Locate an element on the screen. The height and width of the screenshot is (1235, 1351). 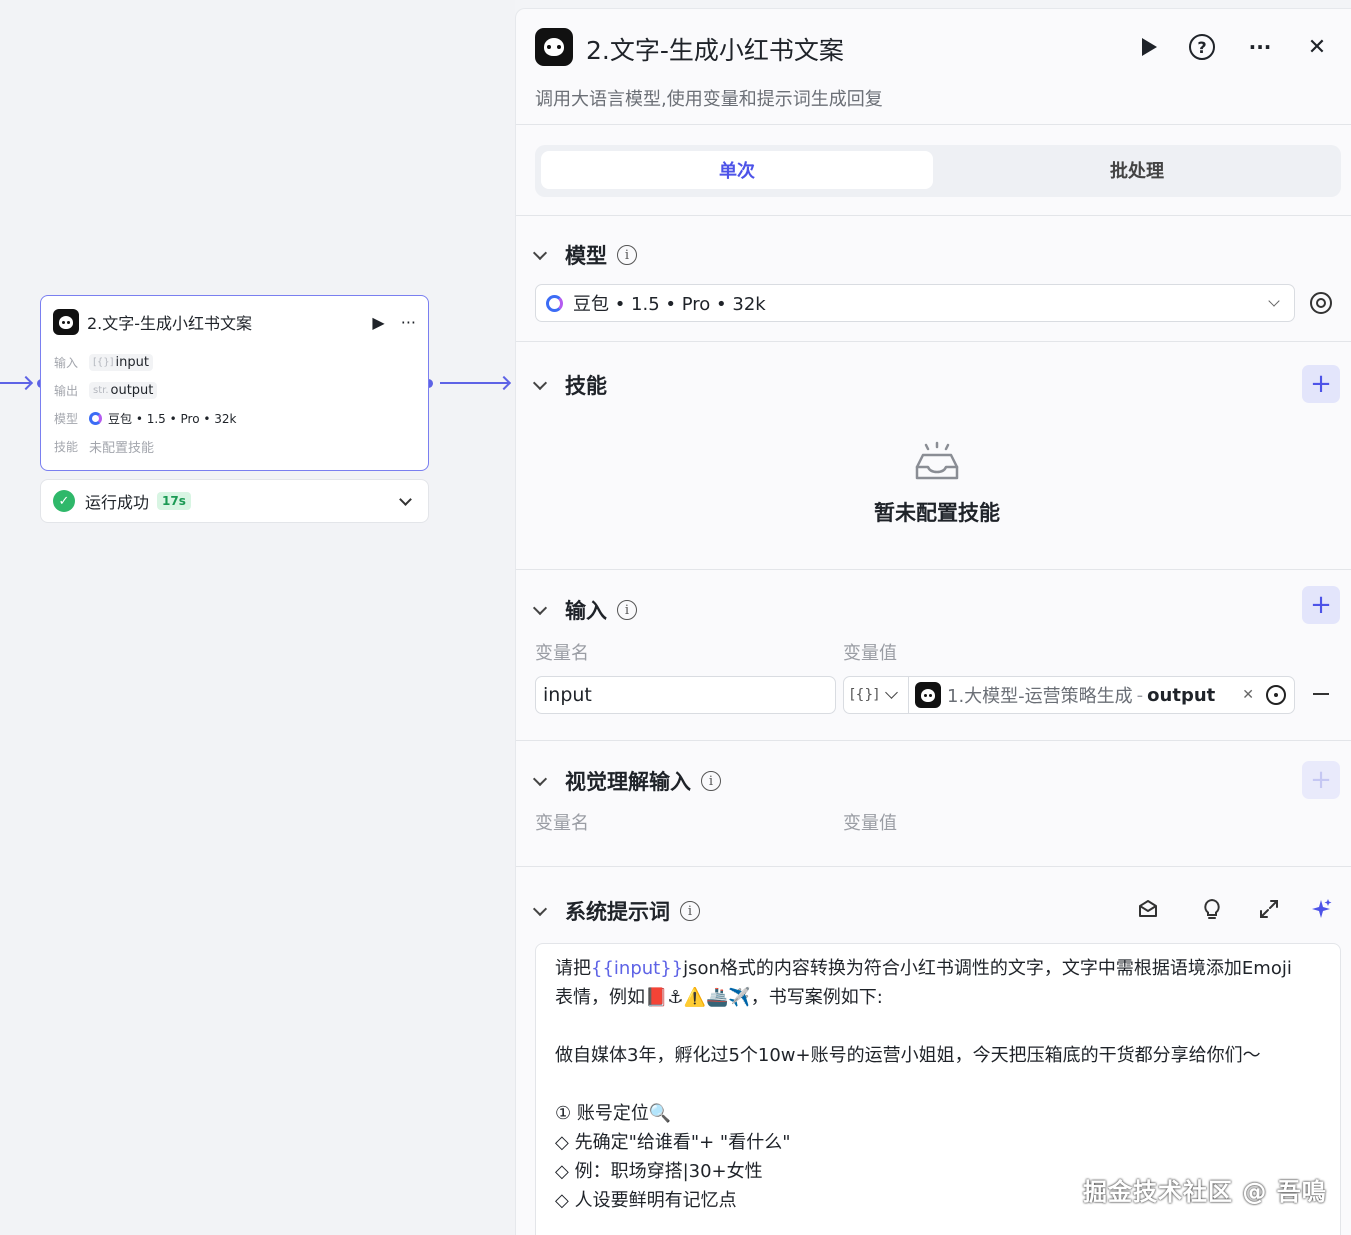
outgoing-arrowhead is located at coordinates (504, 383).